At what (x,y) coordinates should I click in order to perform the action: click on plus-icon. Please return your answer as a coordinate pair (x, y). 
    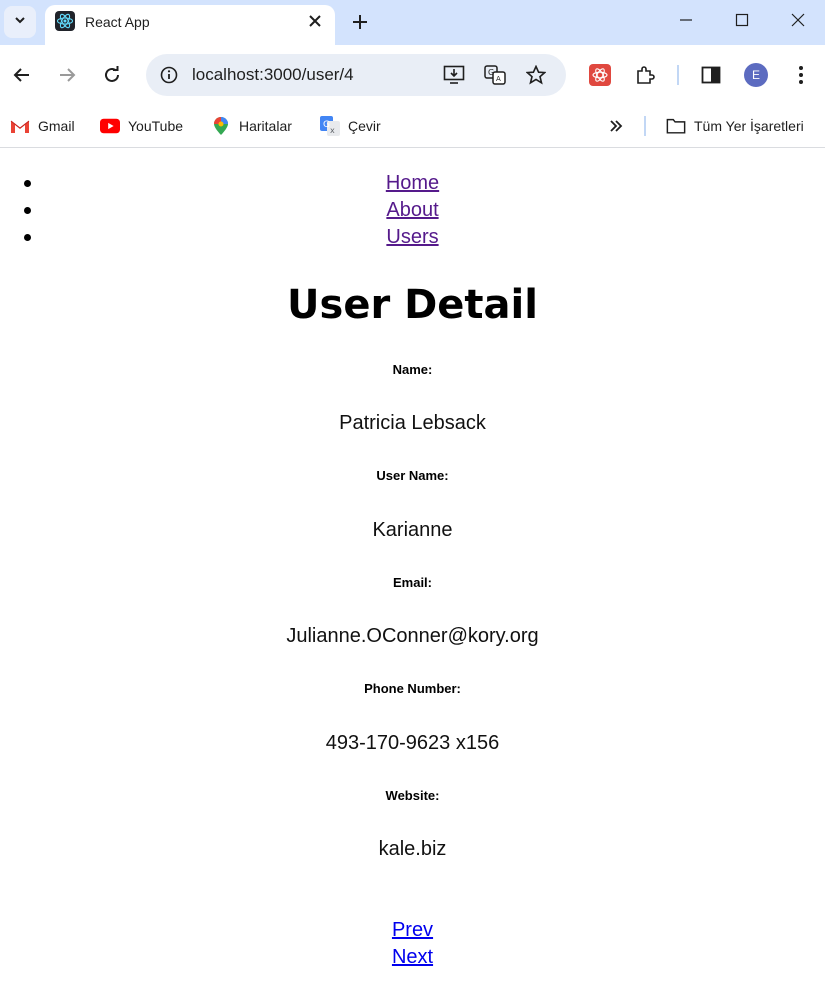
    Looking at the image, I should click on (360, 22).